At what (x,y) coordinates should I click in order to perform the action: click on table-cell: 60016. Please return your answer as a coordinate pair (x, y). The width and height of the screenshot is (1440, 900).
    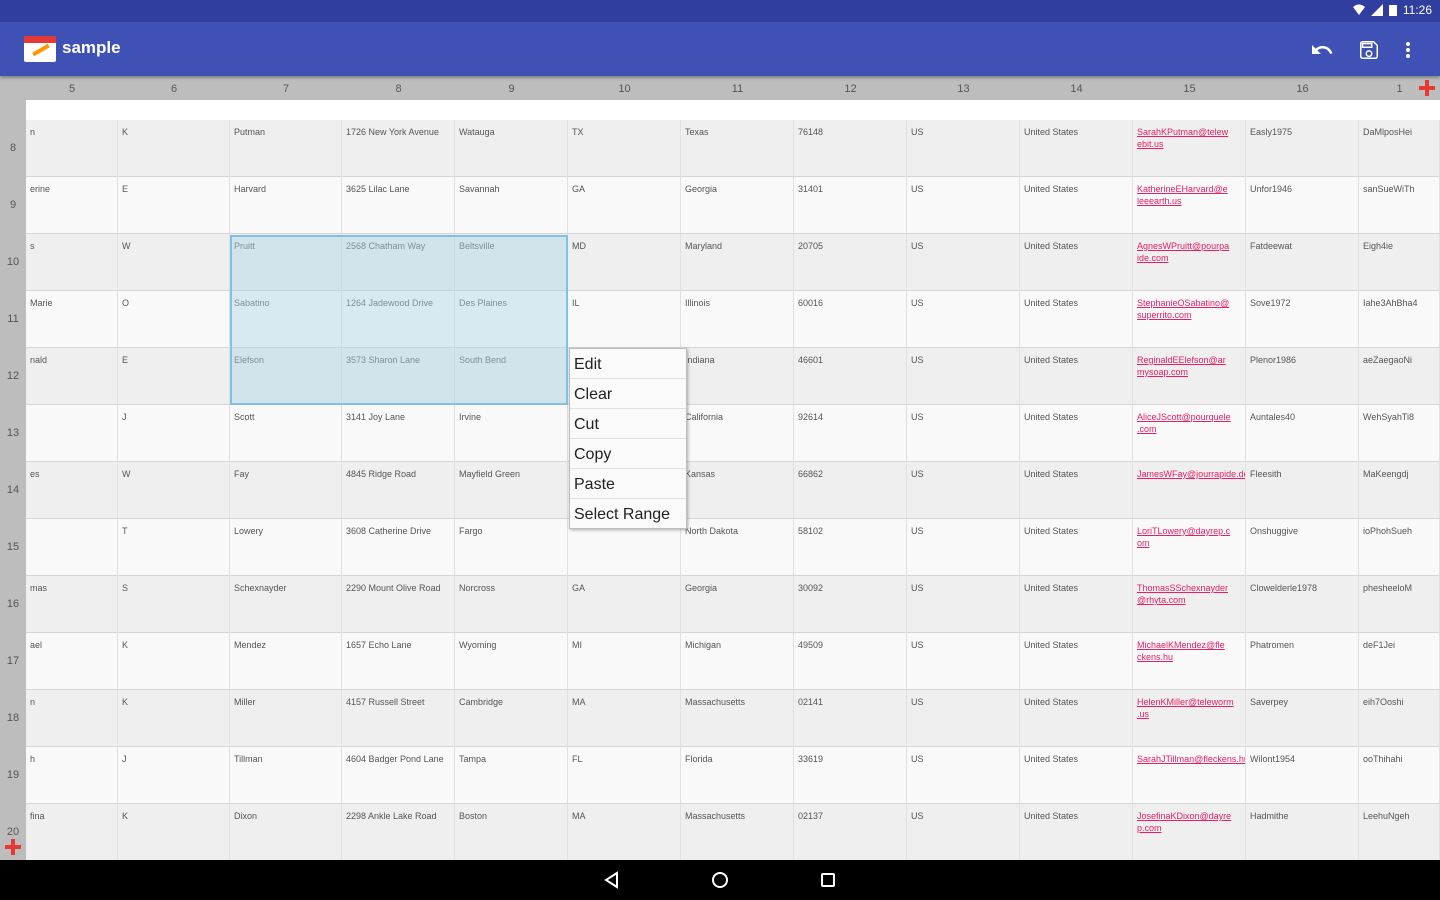
    Looking at the image, I should click on (850, 319).